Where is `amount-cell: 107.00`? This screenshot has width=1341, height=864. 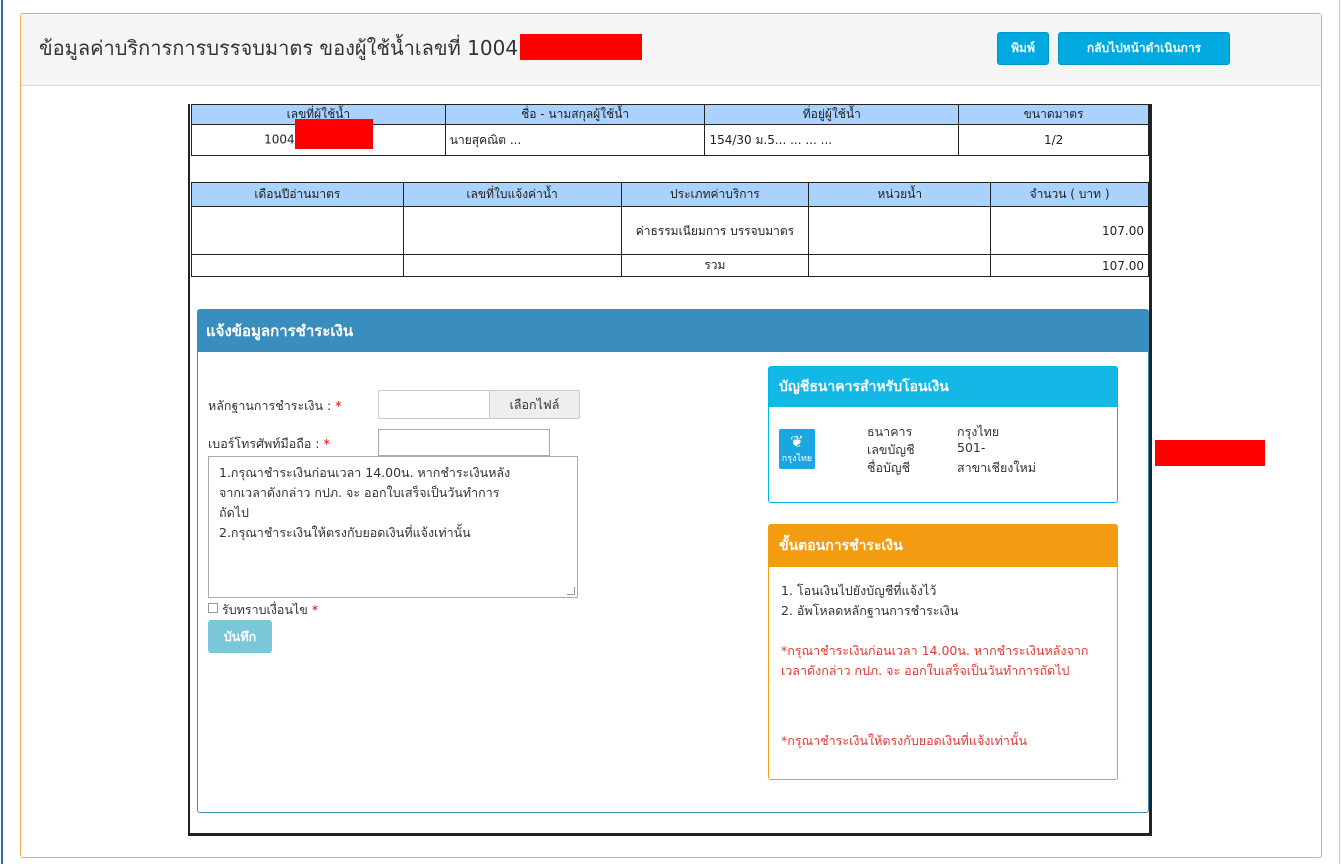
amount-cell: 107.00 is located at coordinates (1069, 230).